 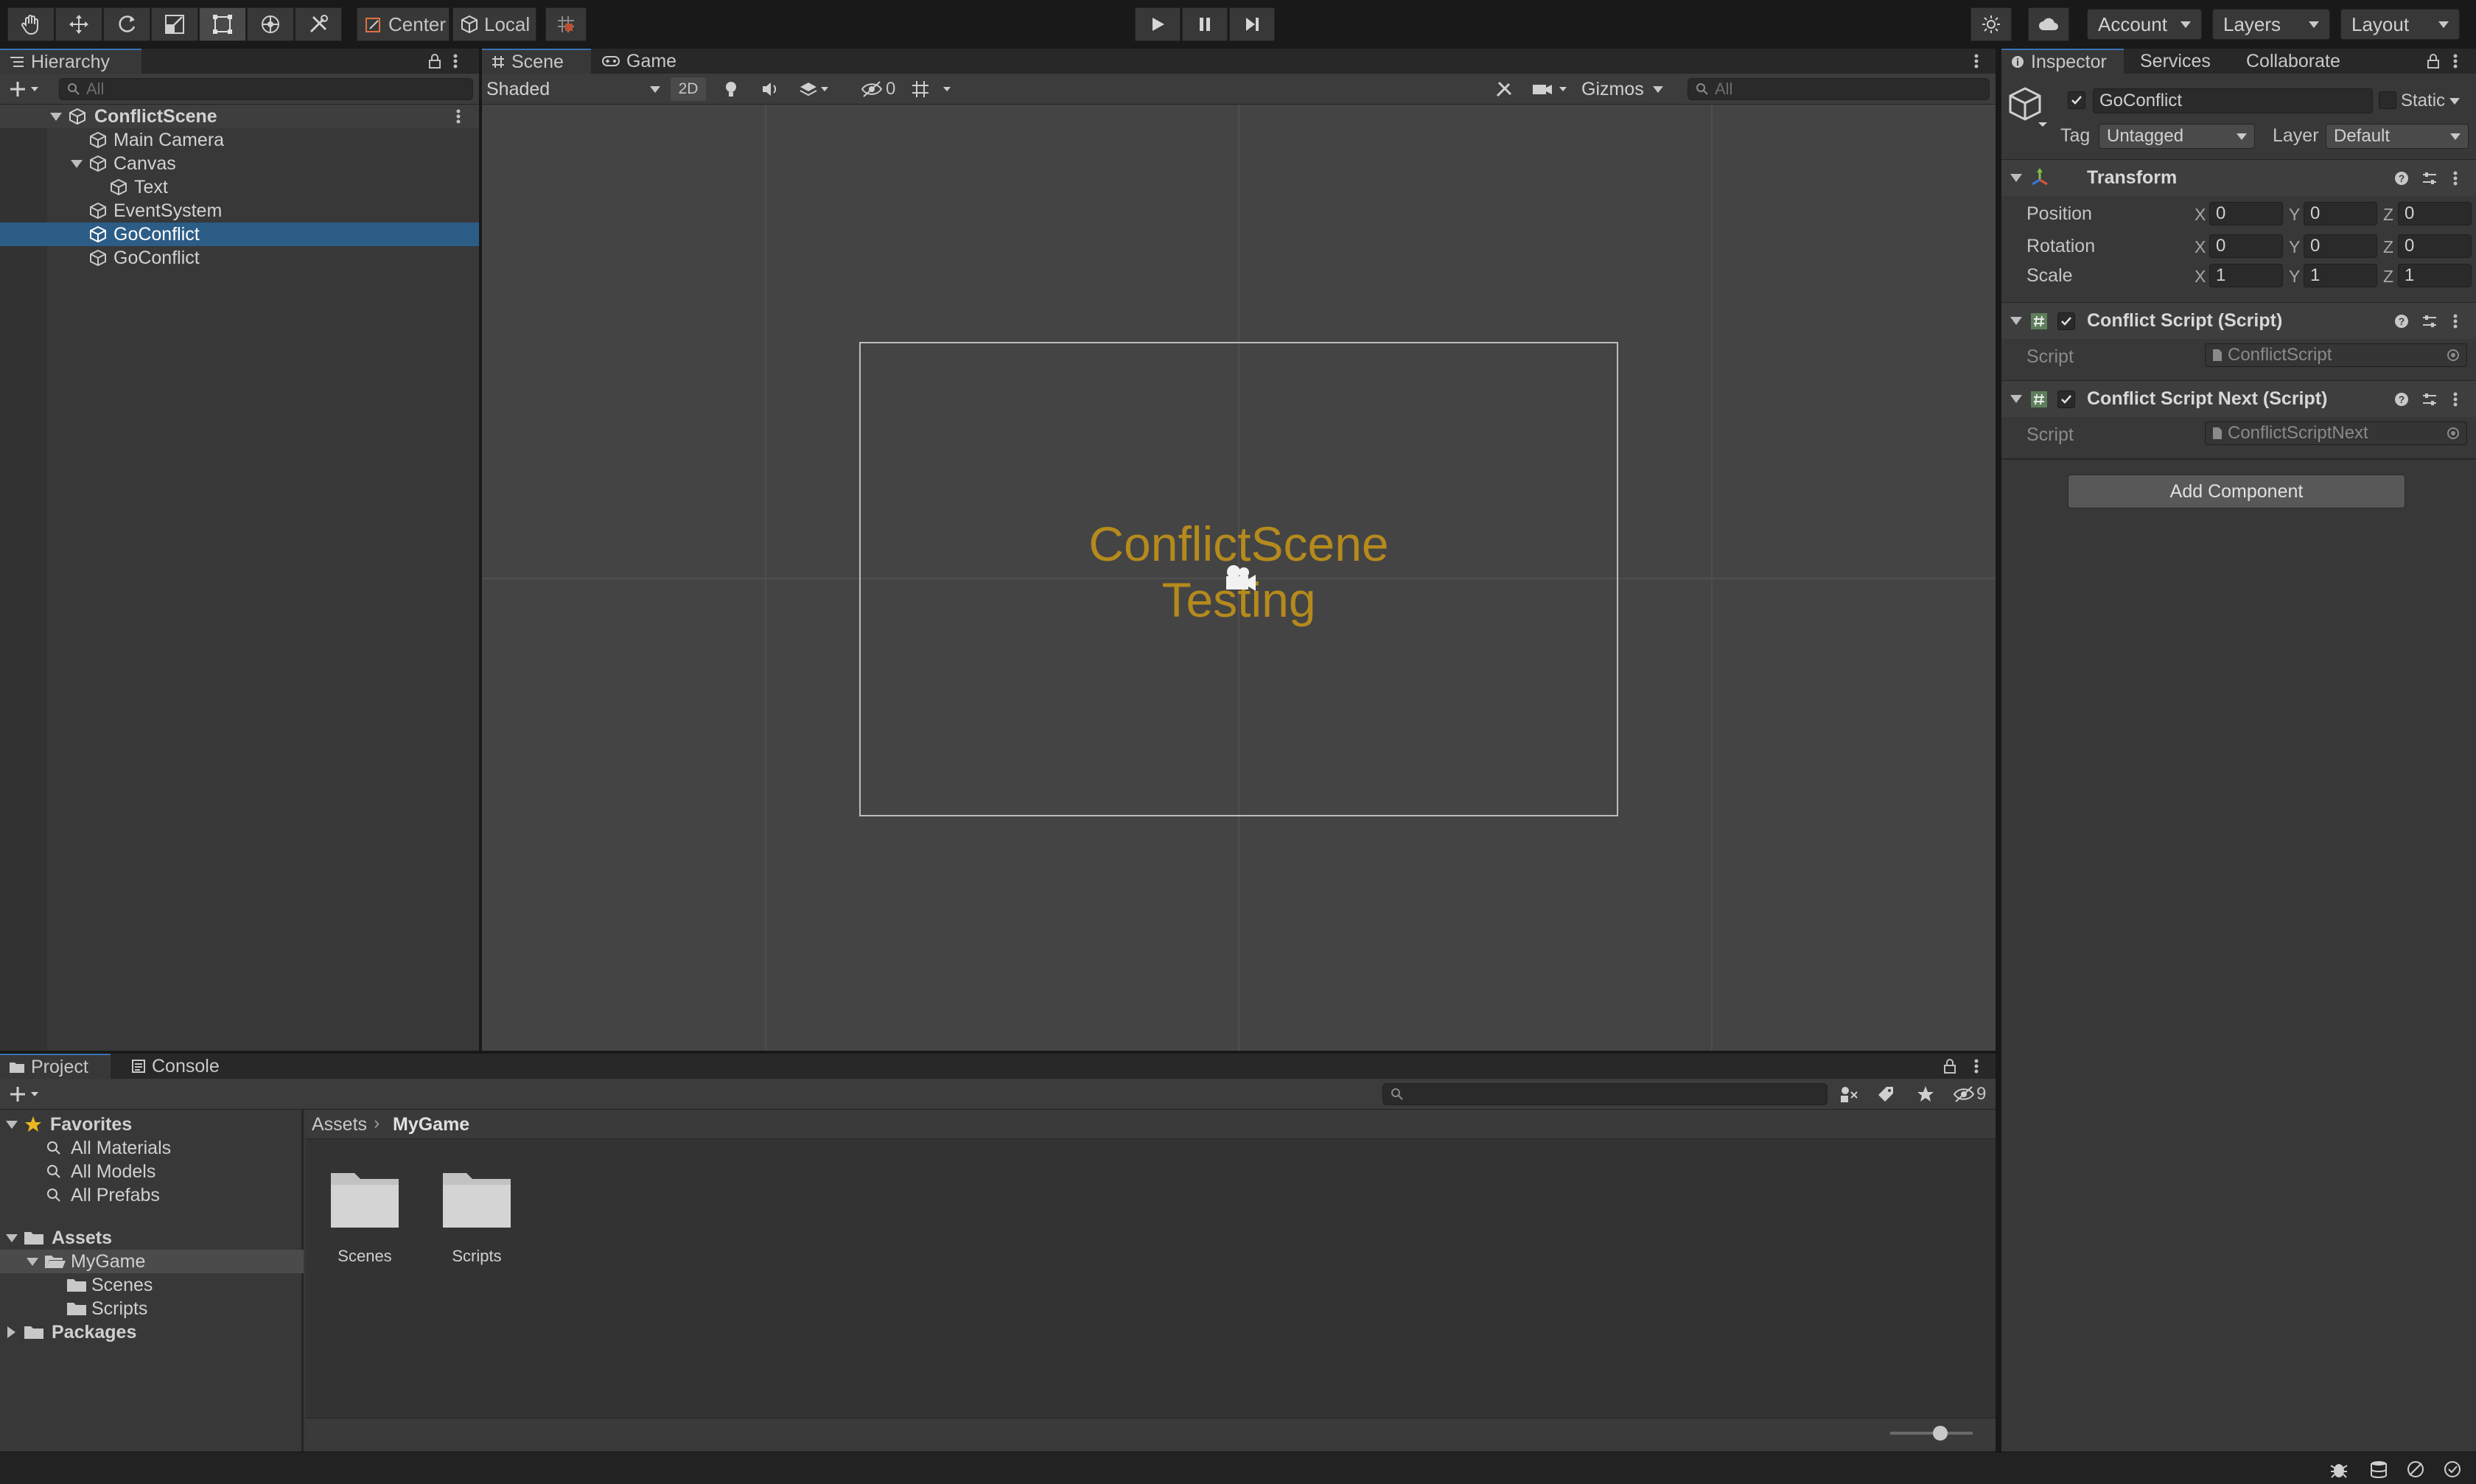 What do you see at coordinates (1552, 89) in the screenshot?
I see `camera-icon` at bounding box center [1552, 89].